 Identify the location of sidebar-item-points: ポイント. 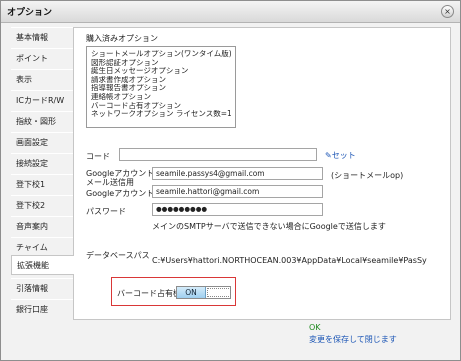
(42, 58).